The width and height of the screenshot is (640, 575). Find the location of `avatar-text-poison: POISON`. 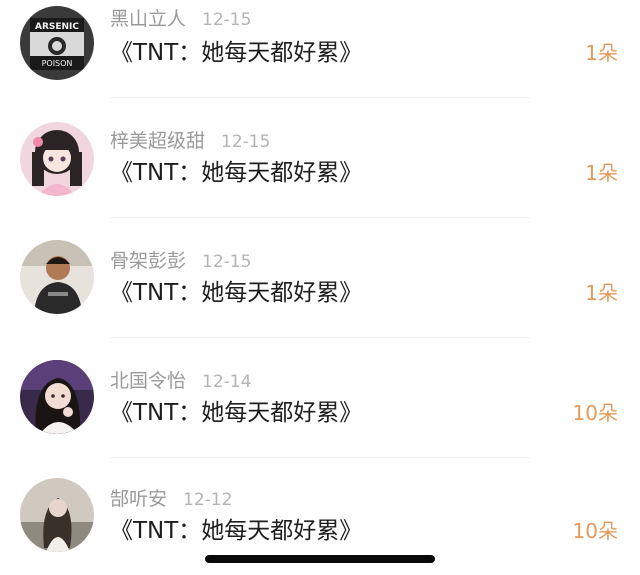

avatar-text-poison: POISON is located at coordinates (57, 63).